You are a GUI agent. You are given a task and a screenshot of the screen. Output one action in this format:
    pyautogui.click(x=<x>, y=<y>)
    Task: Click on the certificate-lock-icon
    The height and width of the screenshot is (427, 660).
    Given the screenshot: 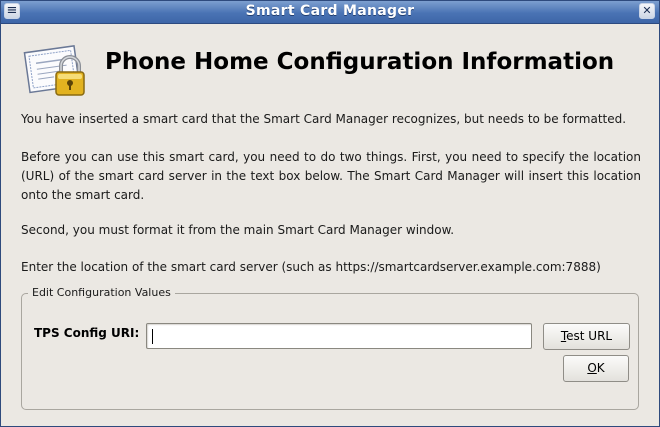 What is the action you would take?
    pyautogui.click(x=54, y=70)
    